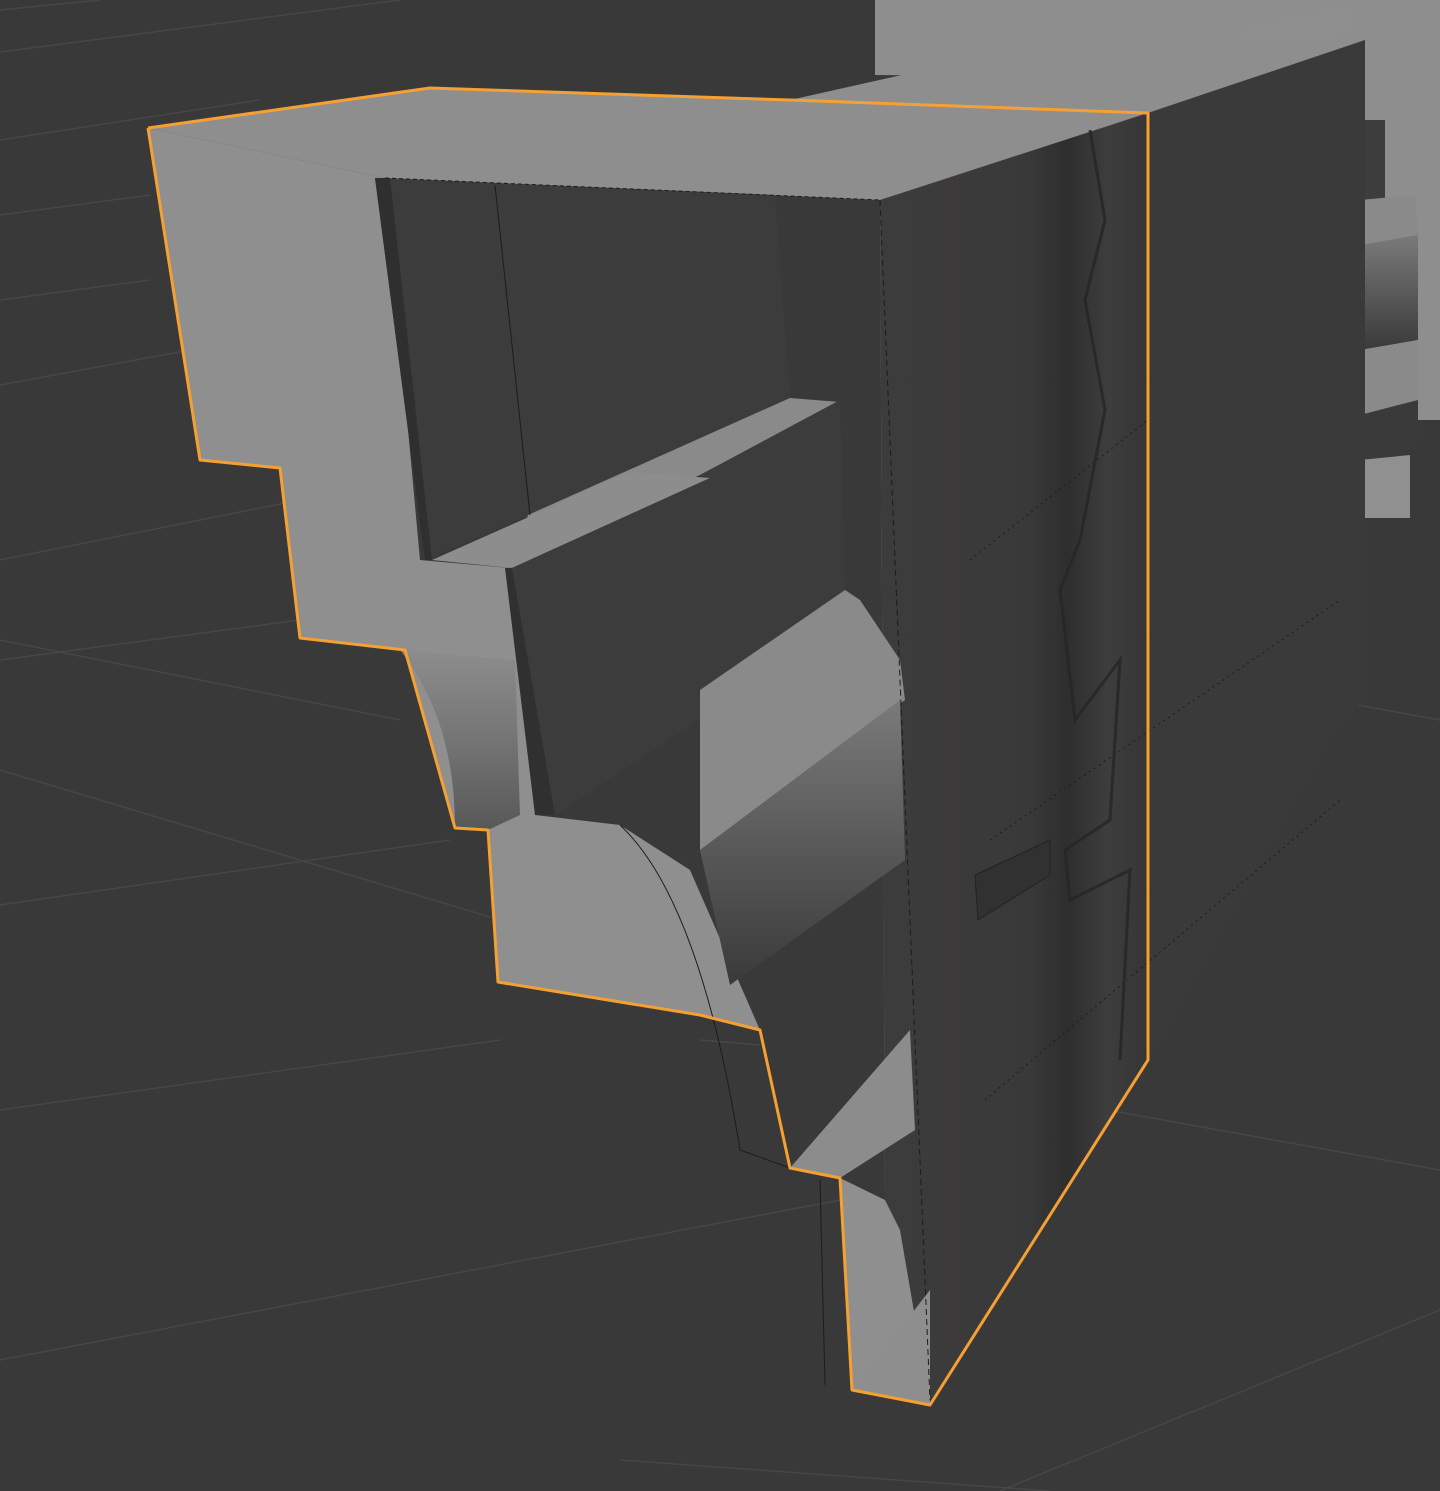 The width and height of the screenshot is (1440, 1491). I want to click on back-face, so click(1256, 550).